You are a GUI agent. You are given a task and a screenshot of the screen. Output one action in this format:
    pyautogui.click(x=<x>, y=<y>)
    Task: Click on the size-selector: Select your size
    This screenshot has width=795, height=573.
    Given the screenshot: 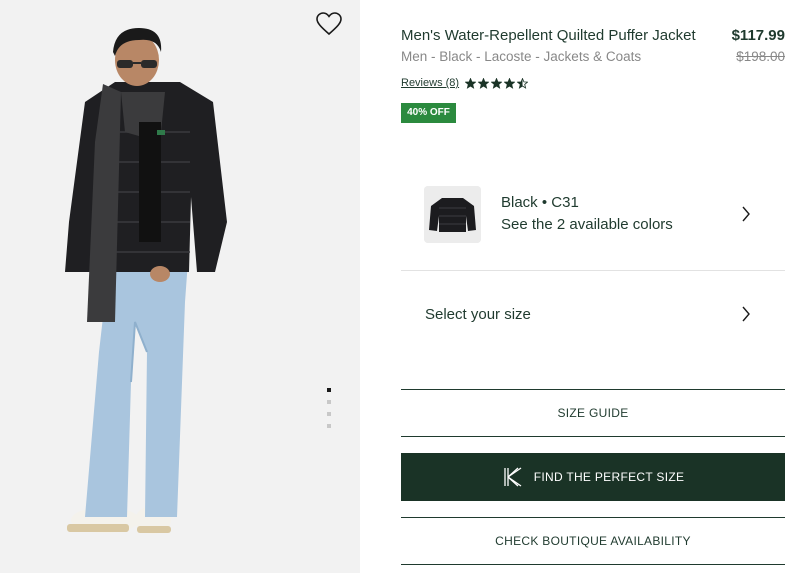 What is the action you would take?
    pyautogui.click(x=593, y=315)
    